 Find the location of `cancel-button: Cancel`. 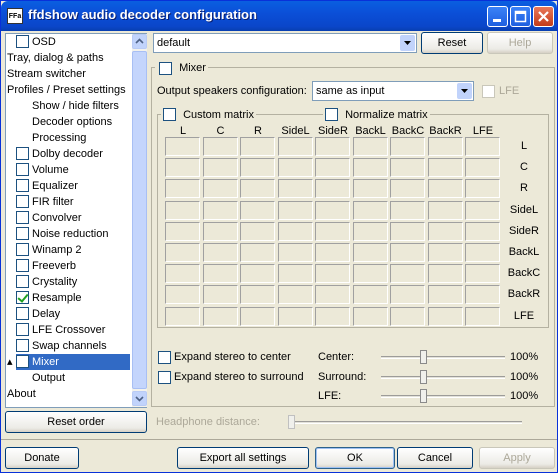

cancel-button: Cancel is located at coordinates (435, 458).